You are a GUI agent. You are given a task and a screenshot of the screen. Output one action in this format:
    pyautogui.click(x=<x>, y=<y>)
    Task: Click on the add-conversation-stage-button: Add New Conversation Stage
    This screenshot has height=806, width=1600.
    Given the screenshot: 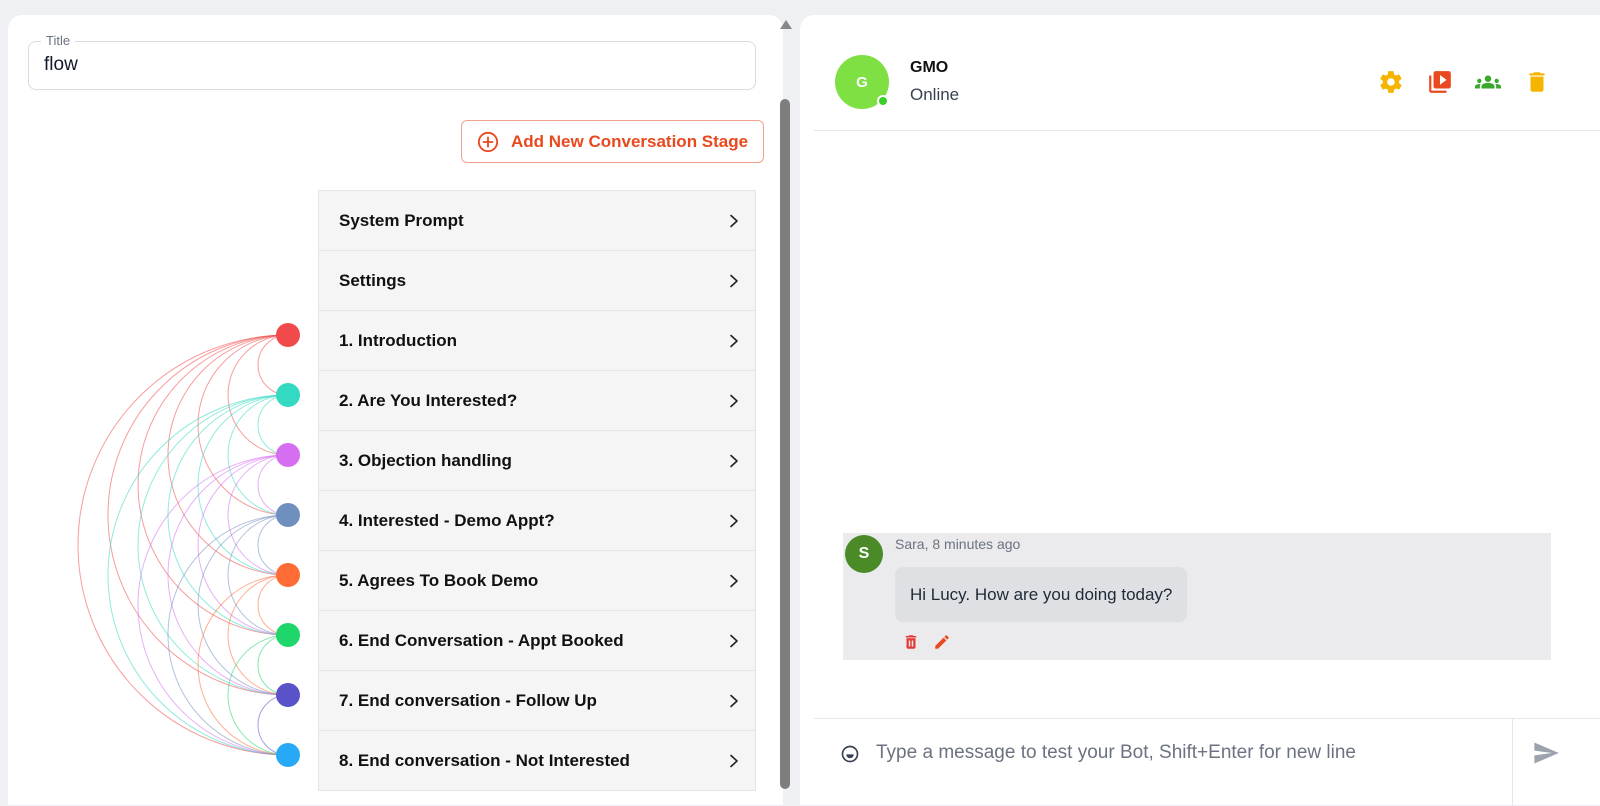 What is the action you would take?
    pyautogui.click(x=612, y=141)
    